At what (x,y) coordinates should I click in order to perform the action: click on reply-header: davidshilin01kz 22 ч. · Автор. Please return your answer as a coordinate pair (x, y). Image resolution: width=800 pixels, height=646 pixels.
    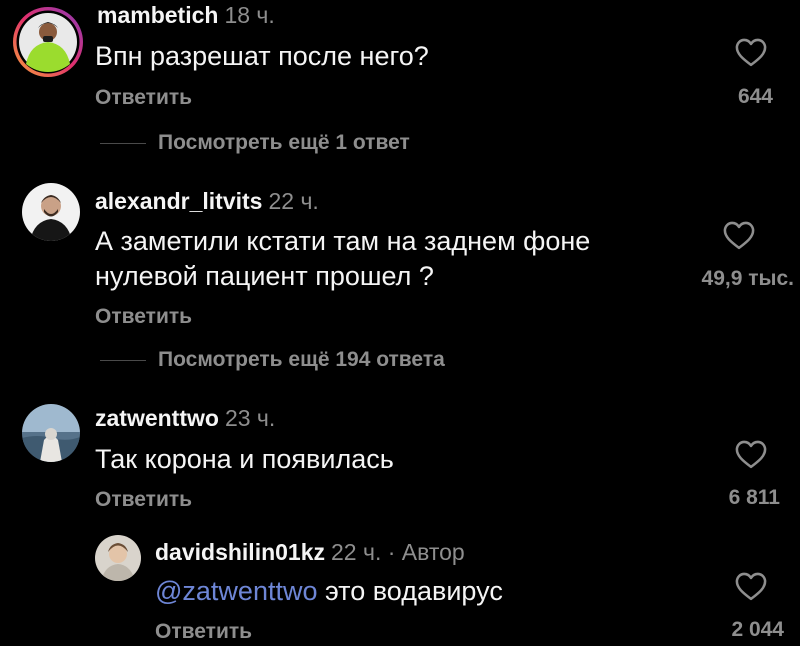
    Looking at the image, I should click on (310, 552).